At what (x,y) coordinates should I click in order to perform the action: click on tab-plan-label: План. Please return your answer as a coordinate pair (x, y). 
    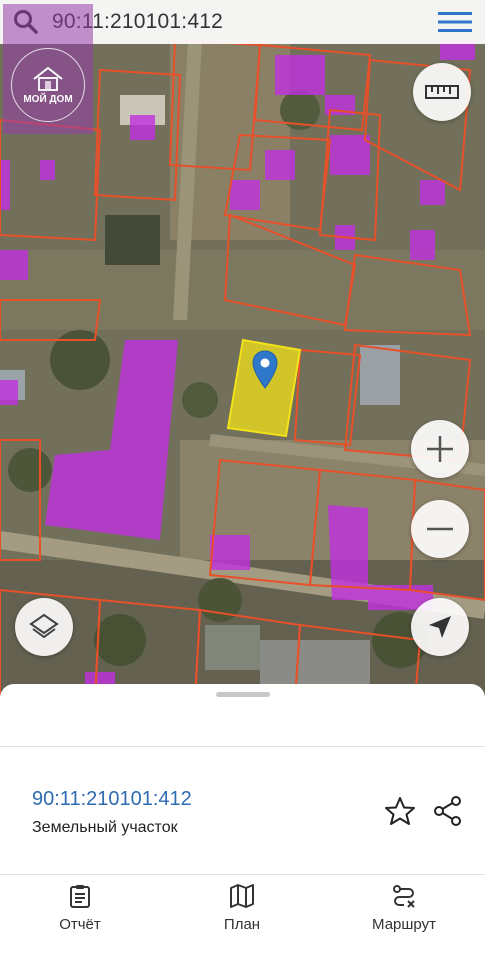
    Looking at the image, I should click on (242, 924).